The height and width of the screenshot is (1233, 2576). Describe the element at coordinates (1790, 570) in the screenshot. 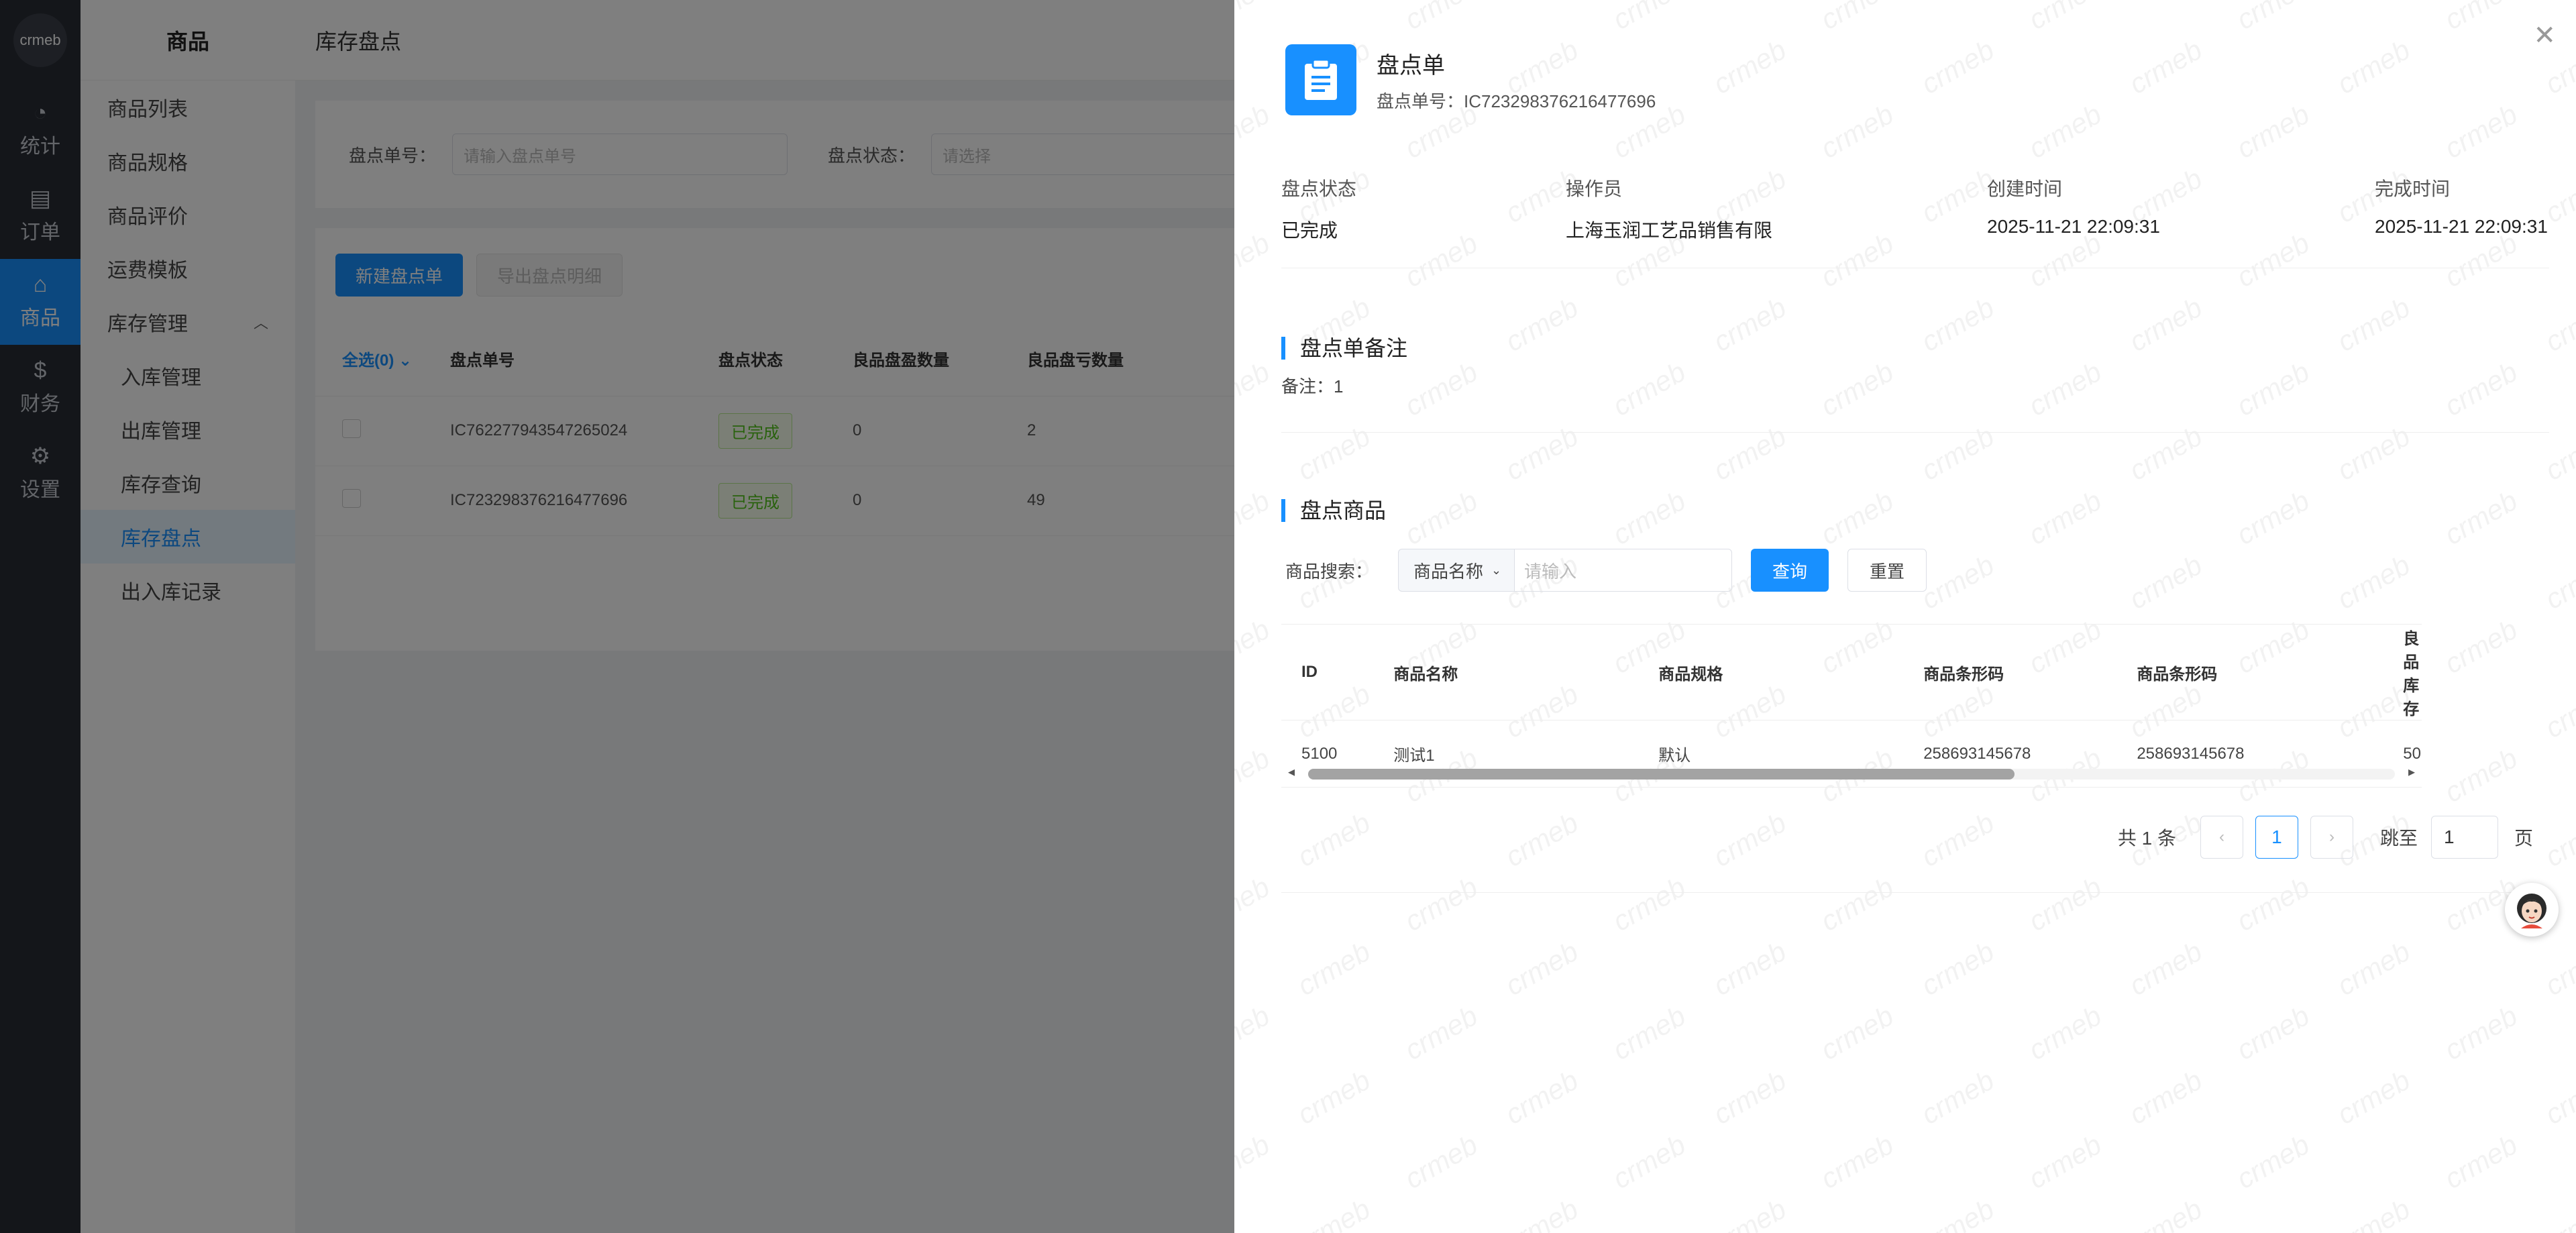

I see `query-button: 查询` at that location.